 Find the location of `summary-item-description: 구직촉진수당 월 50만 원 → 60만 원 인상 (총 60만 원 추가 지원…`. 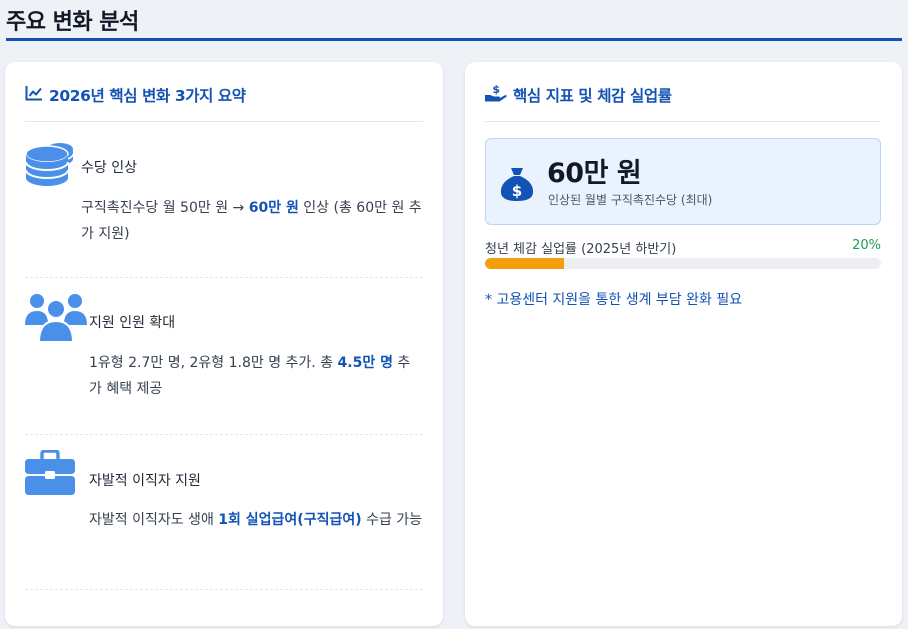

summary-item-description: 구직촉진수당 월 50만 원 → 60만 원 인상 (총 60만 원 추가 지원… is located at coordinates (251, 221).